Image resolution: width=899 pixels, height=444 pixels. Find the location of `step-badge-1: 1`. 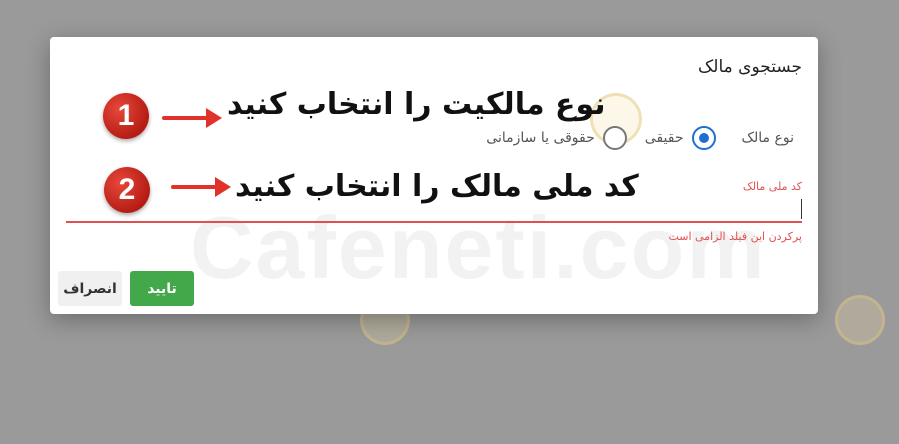

step-badge-1: 1 is located at coordinates (126, 116).